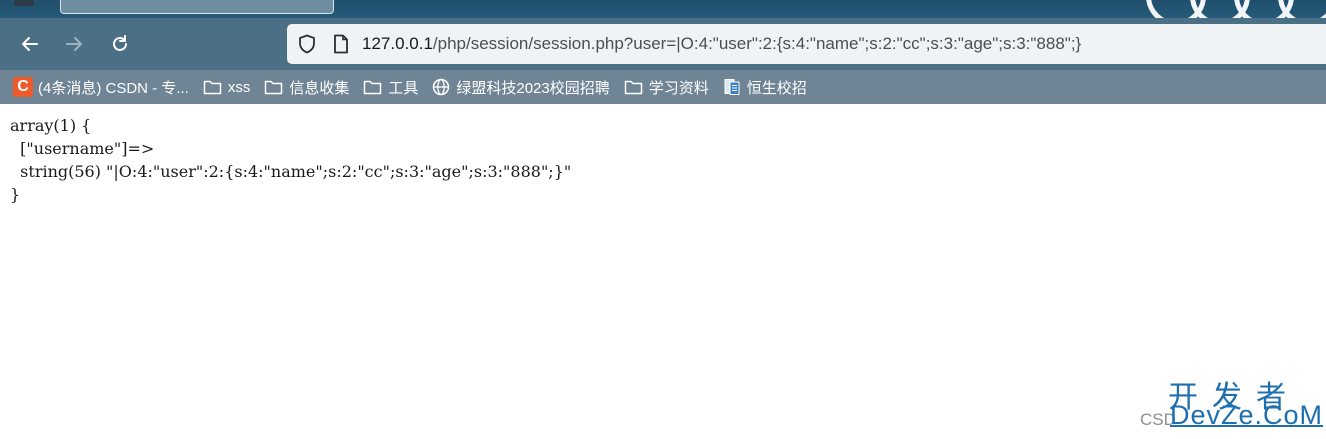  I want to click on reload-icon, so click(120, 43).